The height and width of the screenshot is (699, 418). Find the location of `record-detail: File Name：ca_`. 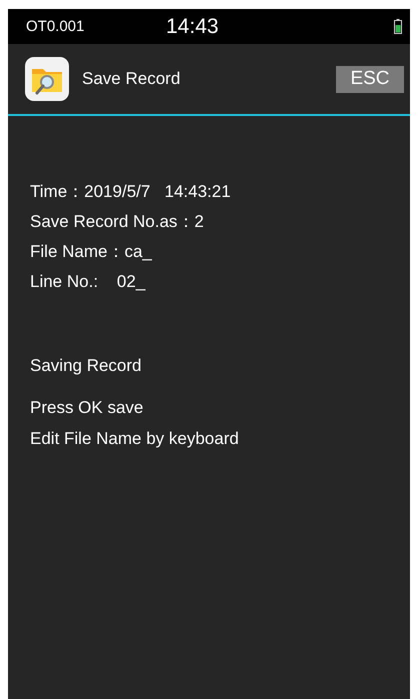

record-detail: File Name：ca_ is located at coordinates (91, 252).